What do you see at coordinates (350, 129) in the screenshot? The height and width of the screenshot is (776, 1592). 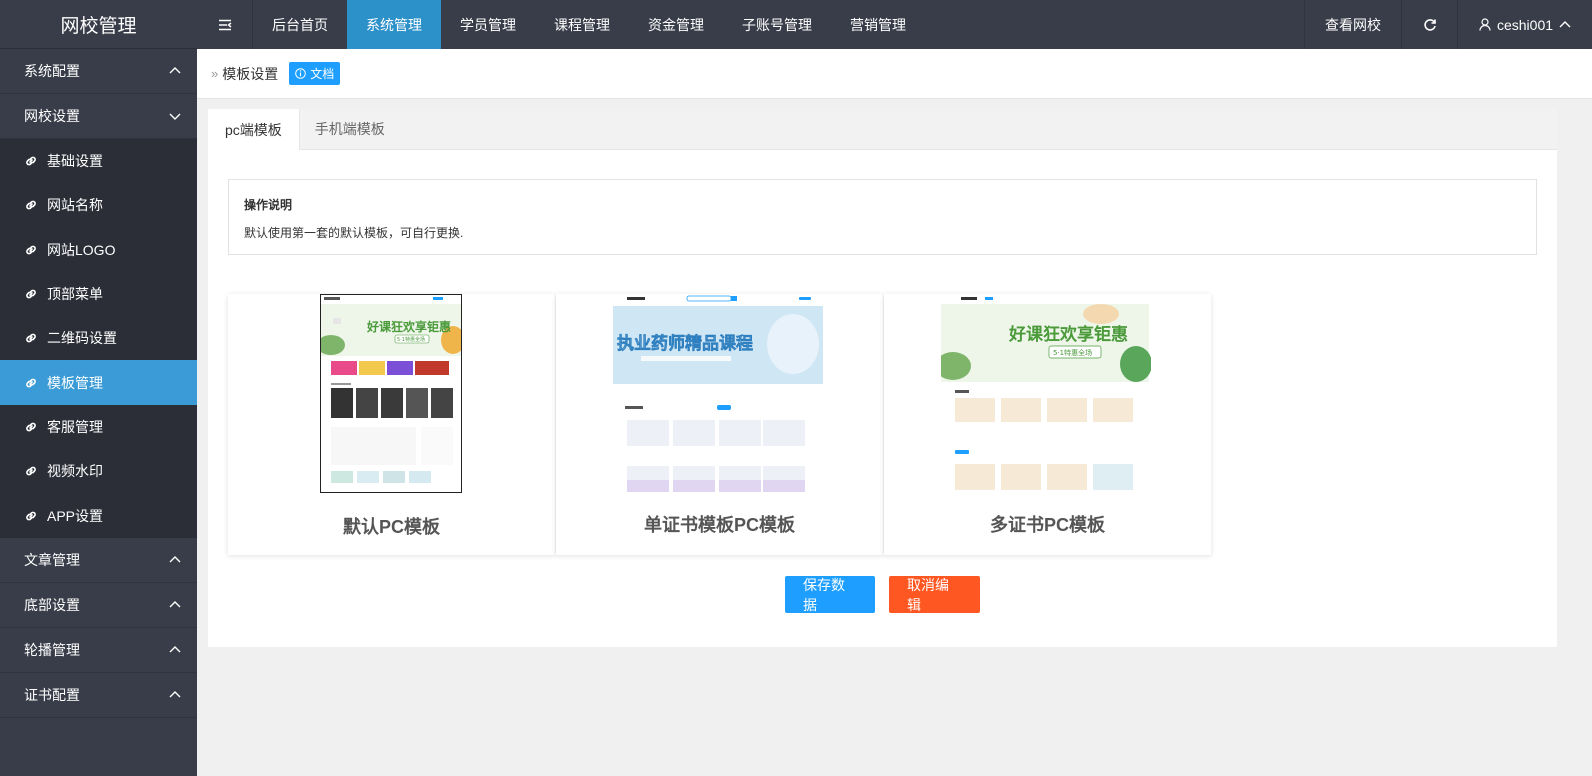 I see `tab-mobile-template: 手机端模板` at bounding box center [350, 129].